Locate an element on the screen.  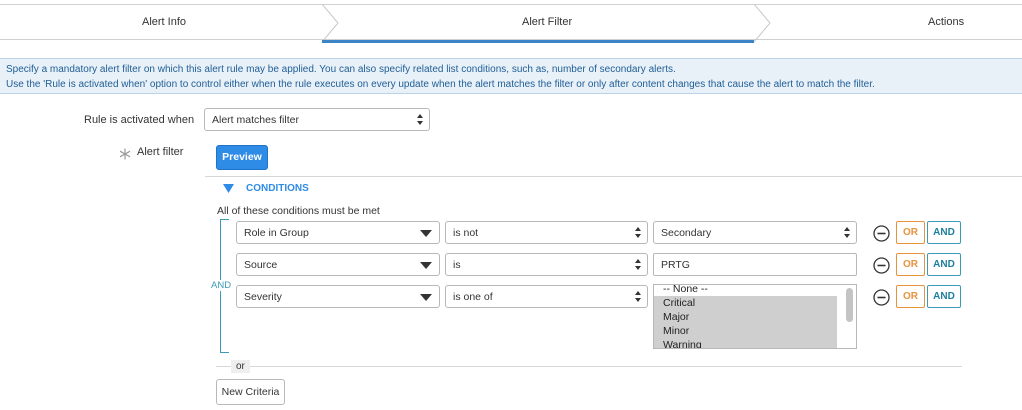
condition-field-value: Severity is located at coordinates (263, 297).